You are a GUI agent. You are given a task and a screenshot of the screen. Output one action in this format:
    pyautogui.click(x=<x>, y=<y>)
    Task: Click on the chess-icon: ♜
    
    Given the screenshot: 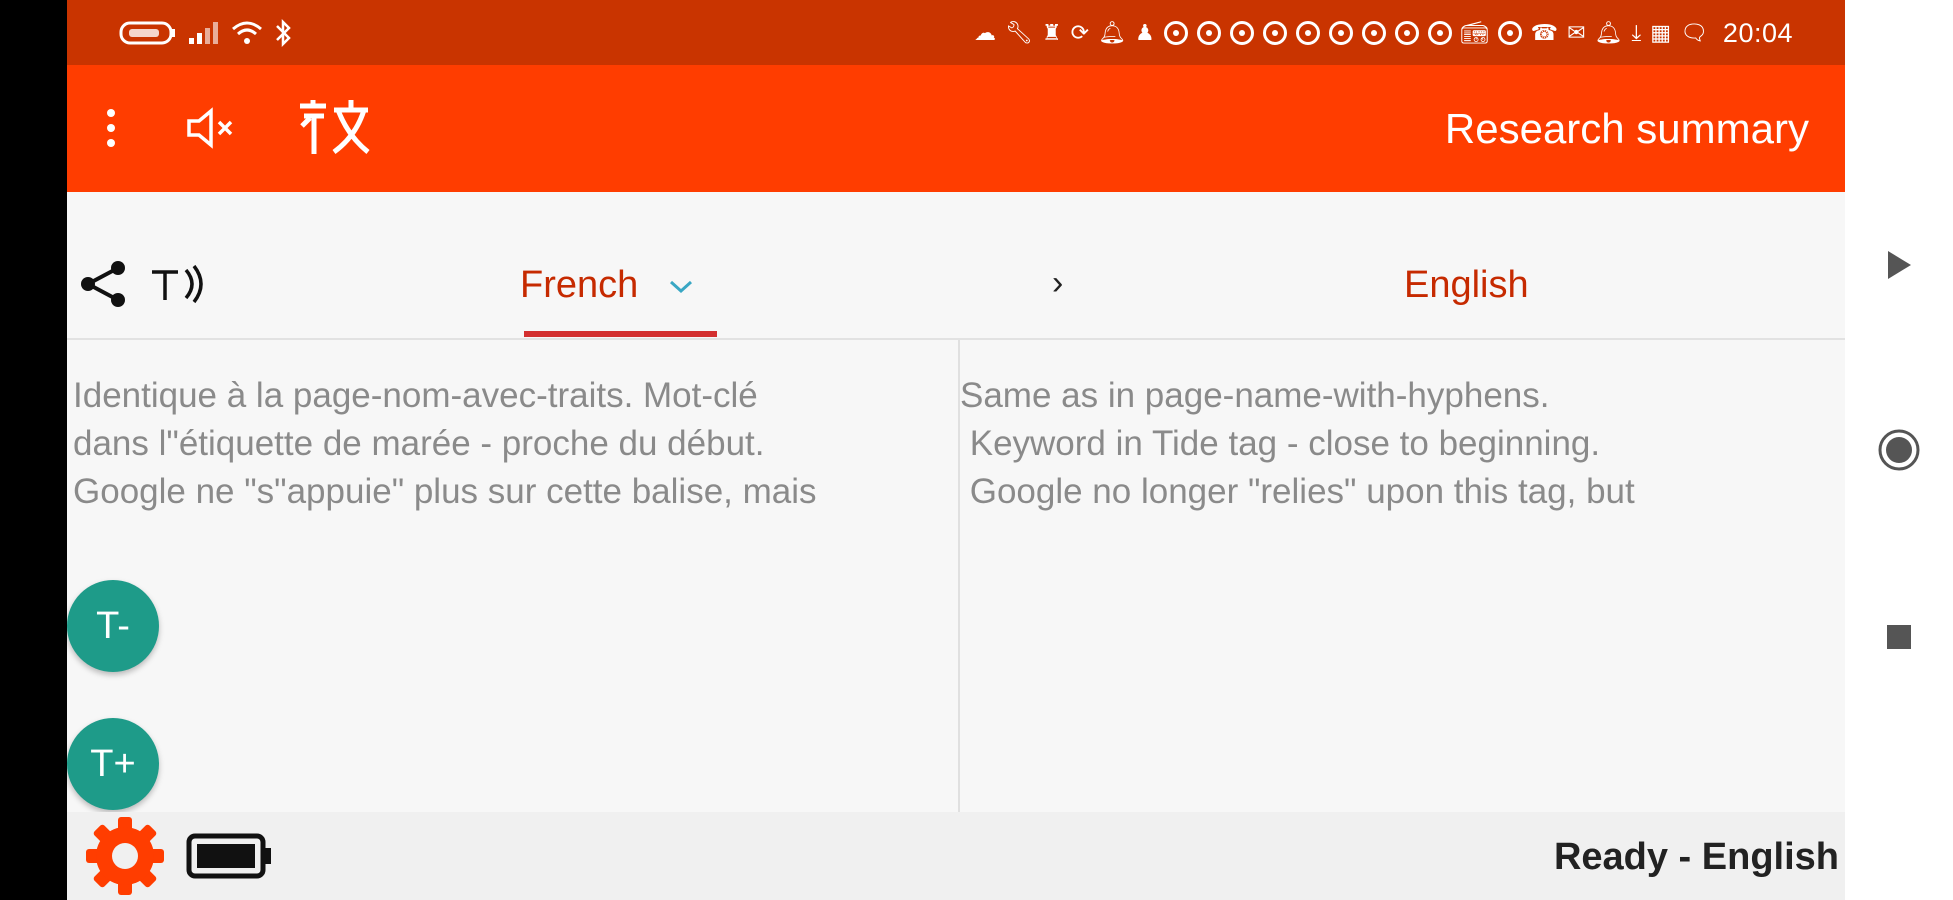 What is the action you would take?
    pyautogui.click(x=1051, y=32)
    